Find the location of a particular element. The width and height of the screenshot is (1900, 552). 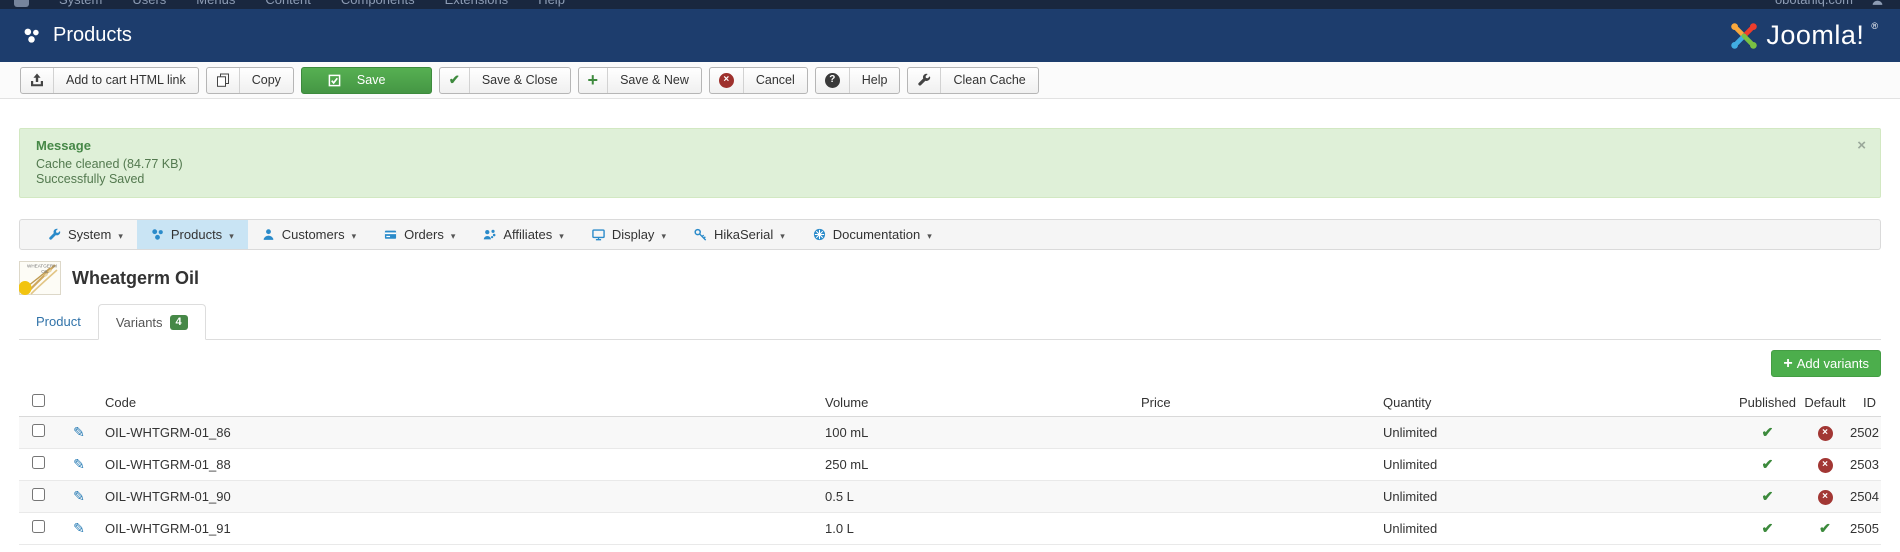

joomla-mini-logo-icon is located at coordinates (21, 3).